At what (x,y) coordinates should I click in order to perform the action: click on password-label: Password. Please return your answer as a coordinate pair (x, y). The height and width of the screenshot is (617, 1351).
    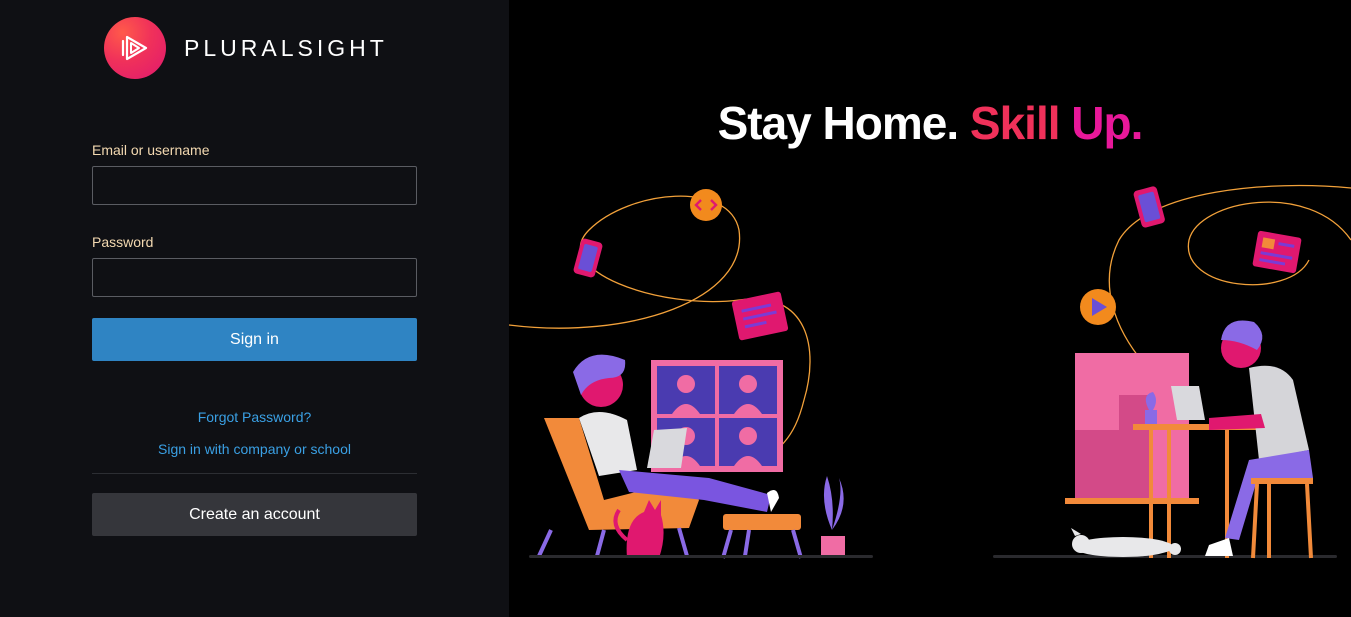
    Looking at the image, I should click on (123, 242).